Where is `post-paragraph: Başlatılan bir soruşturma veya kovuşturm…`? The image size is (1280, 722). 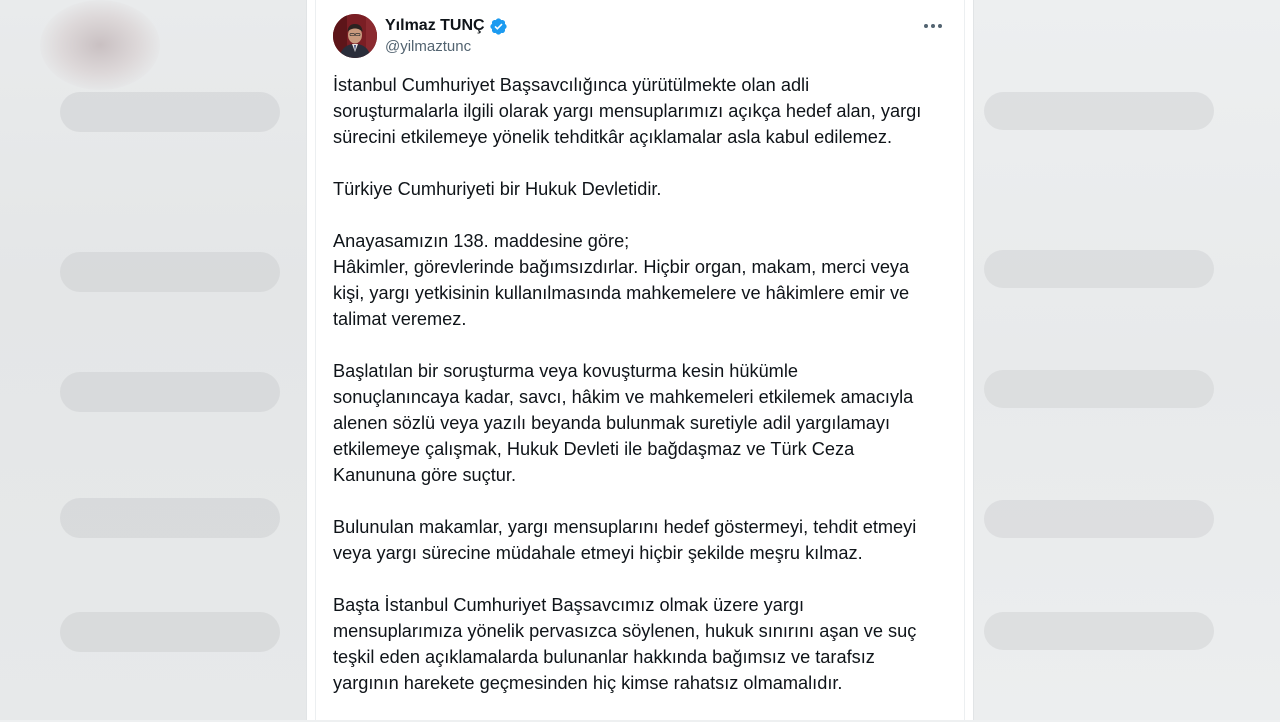
post-paragraph: Başlatılan bir soruşturma veya kovuşturm… is located at coordinates (623, 423).